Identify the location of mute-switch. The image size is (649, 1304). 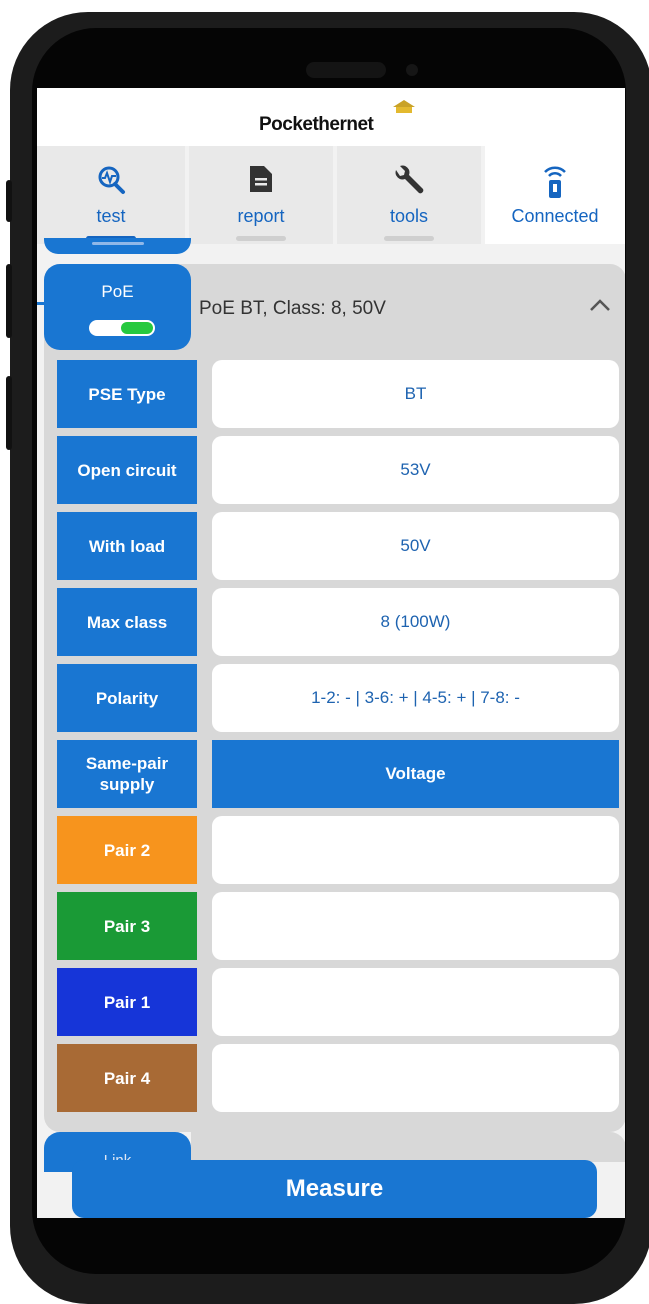
(9, 201).